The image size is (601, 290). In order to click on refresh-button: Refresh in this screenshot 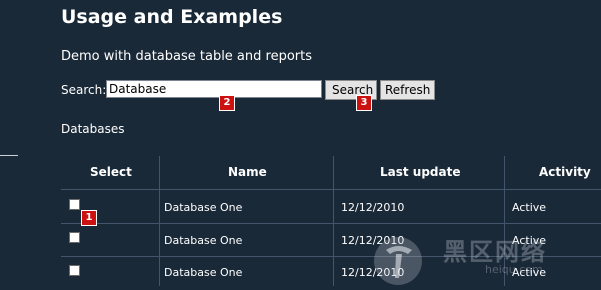, I will do `click(407, 90)`.